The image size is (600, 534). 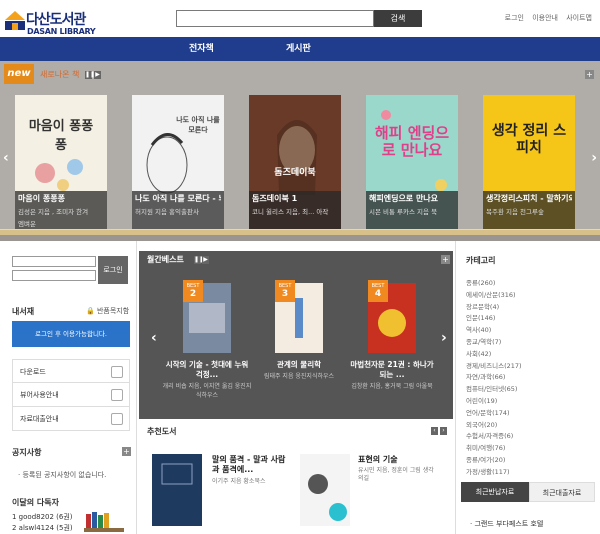 What do you see at coordinates (61, 163) in the screenshot?
I see `new-book-1: 마음이 퐁퐁퐁 마음이 퐁퐁퐁 김성은 지음 , 조미자 한겨 엠벼운` at bounding box center [61, 163].